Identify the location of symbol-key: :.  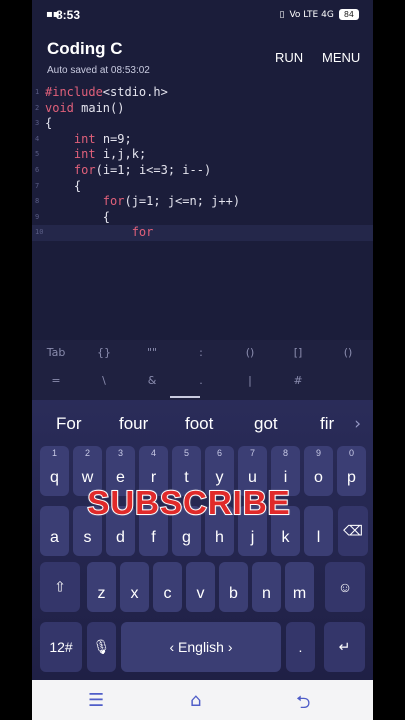
(201, 352).